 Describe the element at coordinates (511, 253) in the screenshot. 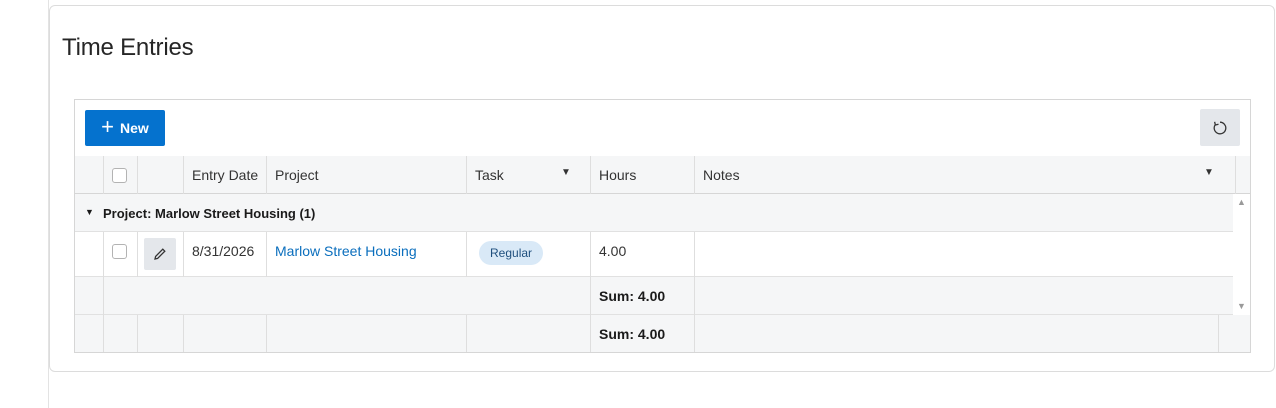

I see `task-badge: Regular` at that location.